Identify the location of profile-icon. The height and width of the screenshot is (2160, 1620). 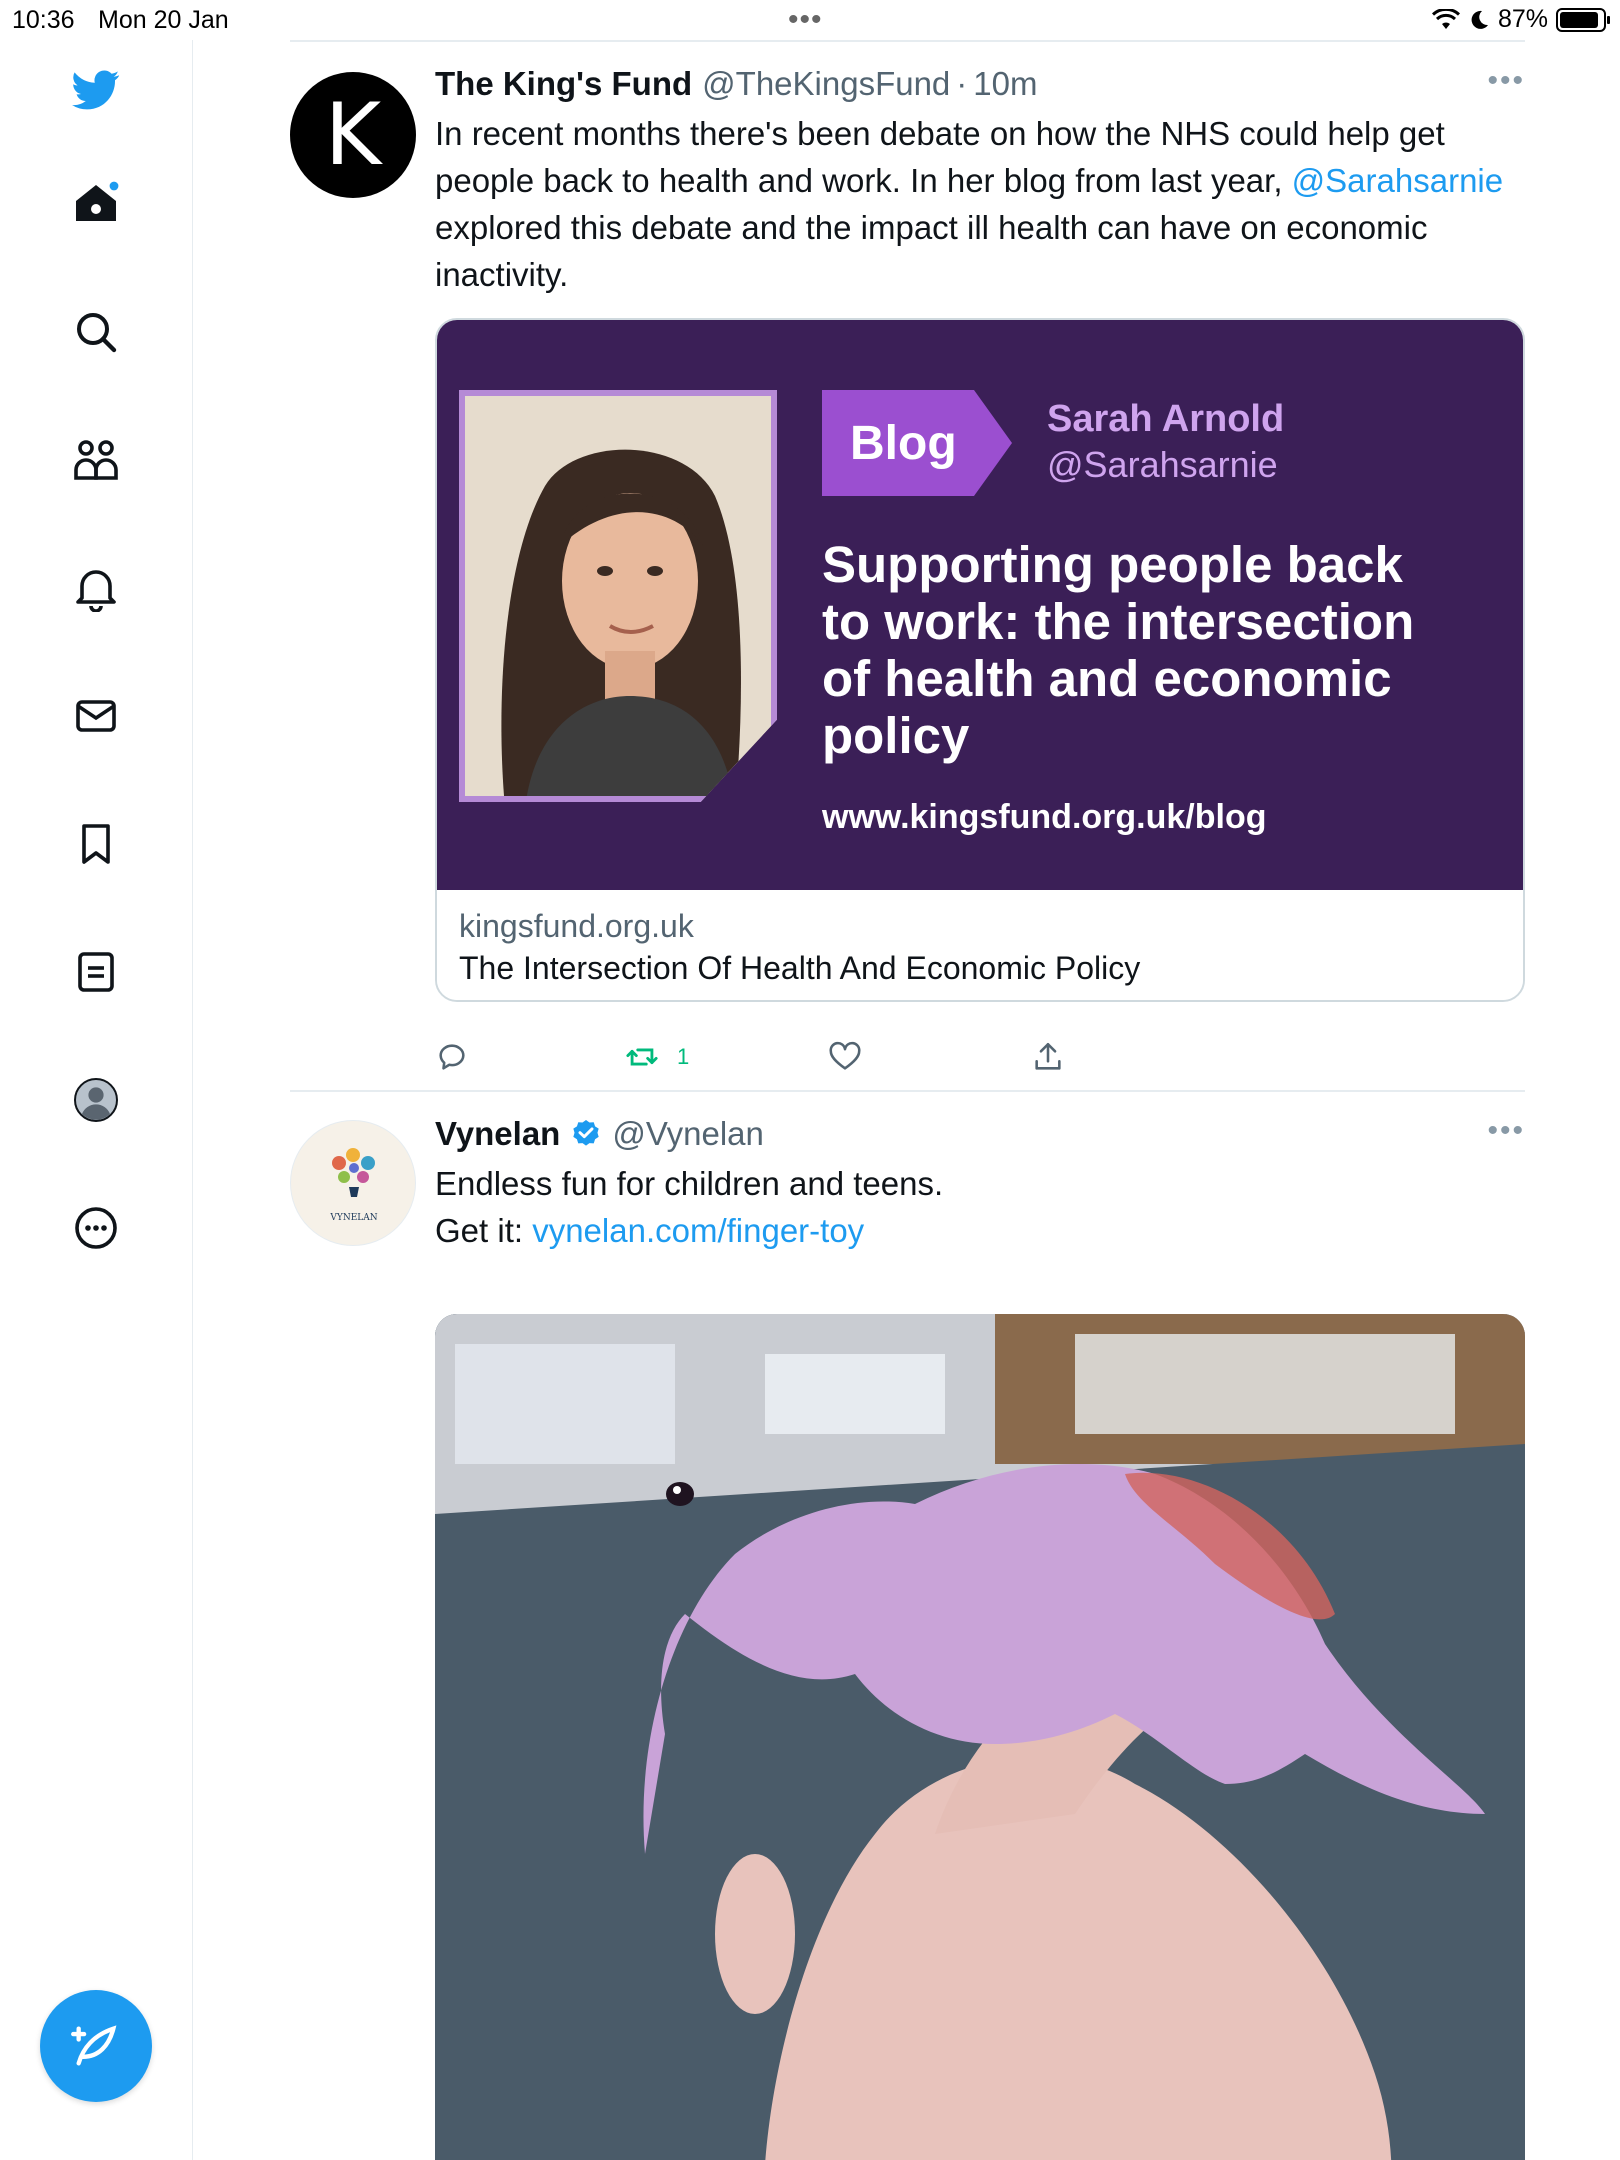
(96, 1100).